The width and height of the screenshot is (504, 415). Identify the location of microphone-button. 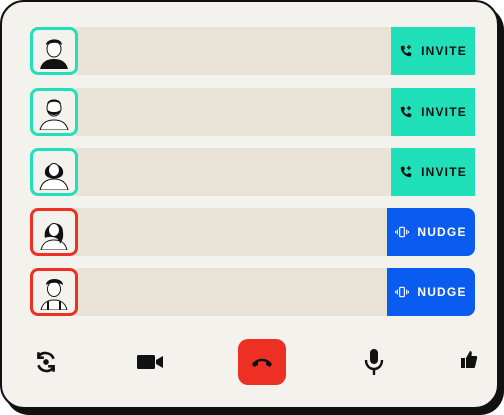
(374, 362).